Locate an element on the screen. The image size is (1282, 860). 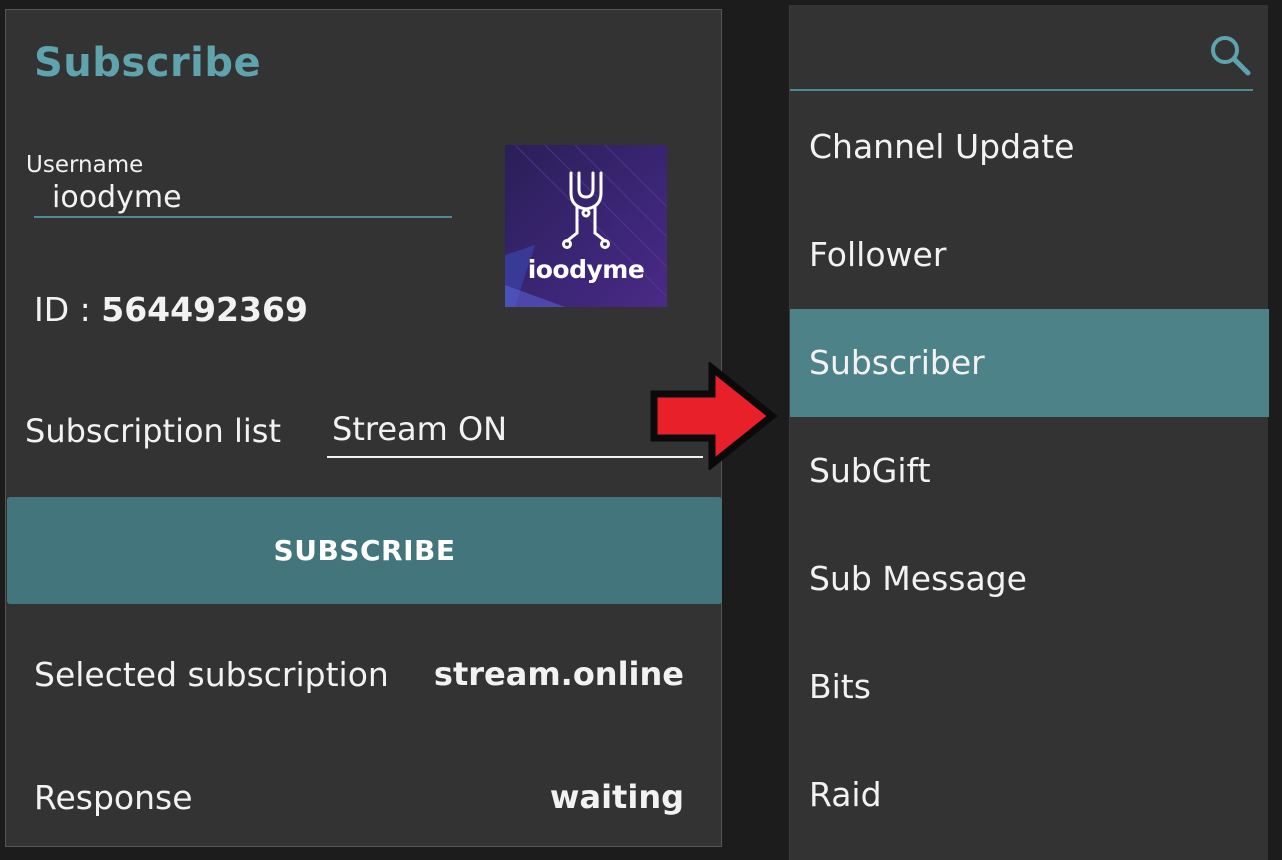
user-id: ID : 564492369 is located at coordinates (171, 309).